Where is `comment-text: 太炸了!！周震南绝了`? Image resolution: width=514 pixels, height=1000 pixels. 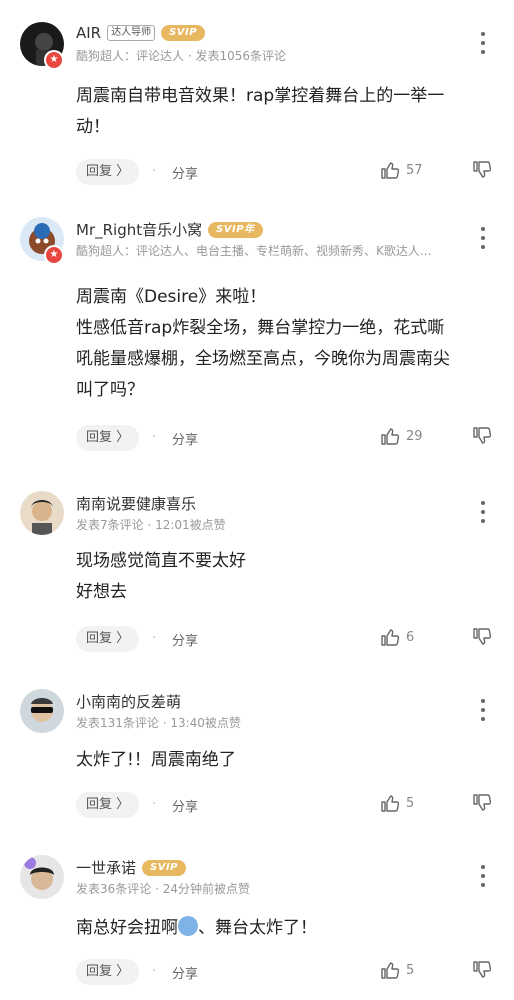 comment-text: 太炸了!！周震南绝了 is located at coordinates (286, 760).